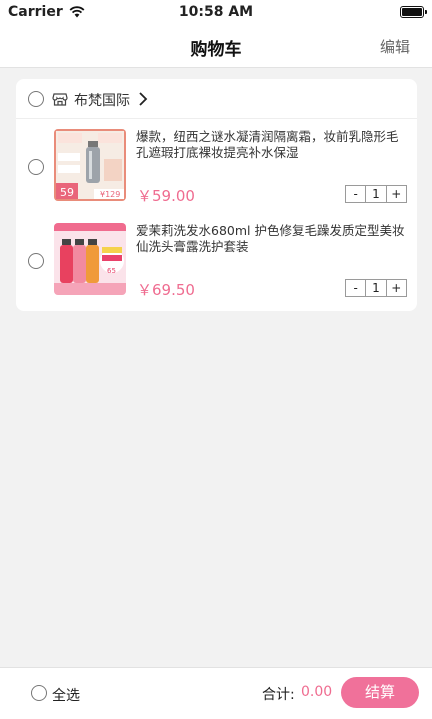 The height and width of the screenshot is (719, 432). I want to click on product-price: ￥69.50, so click(166, 290).